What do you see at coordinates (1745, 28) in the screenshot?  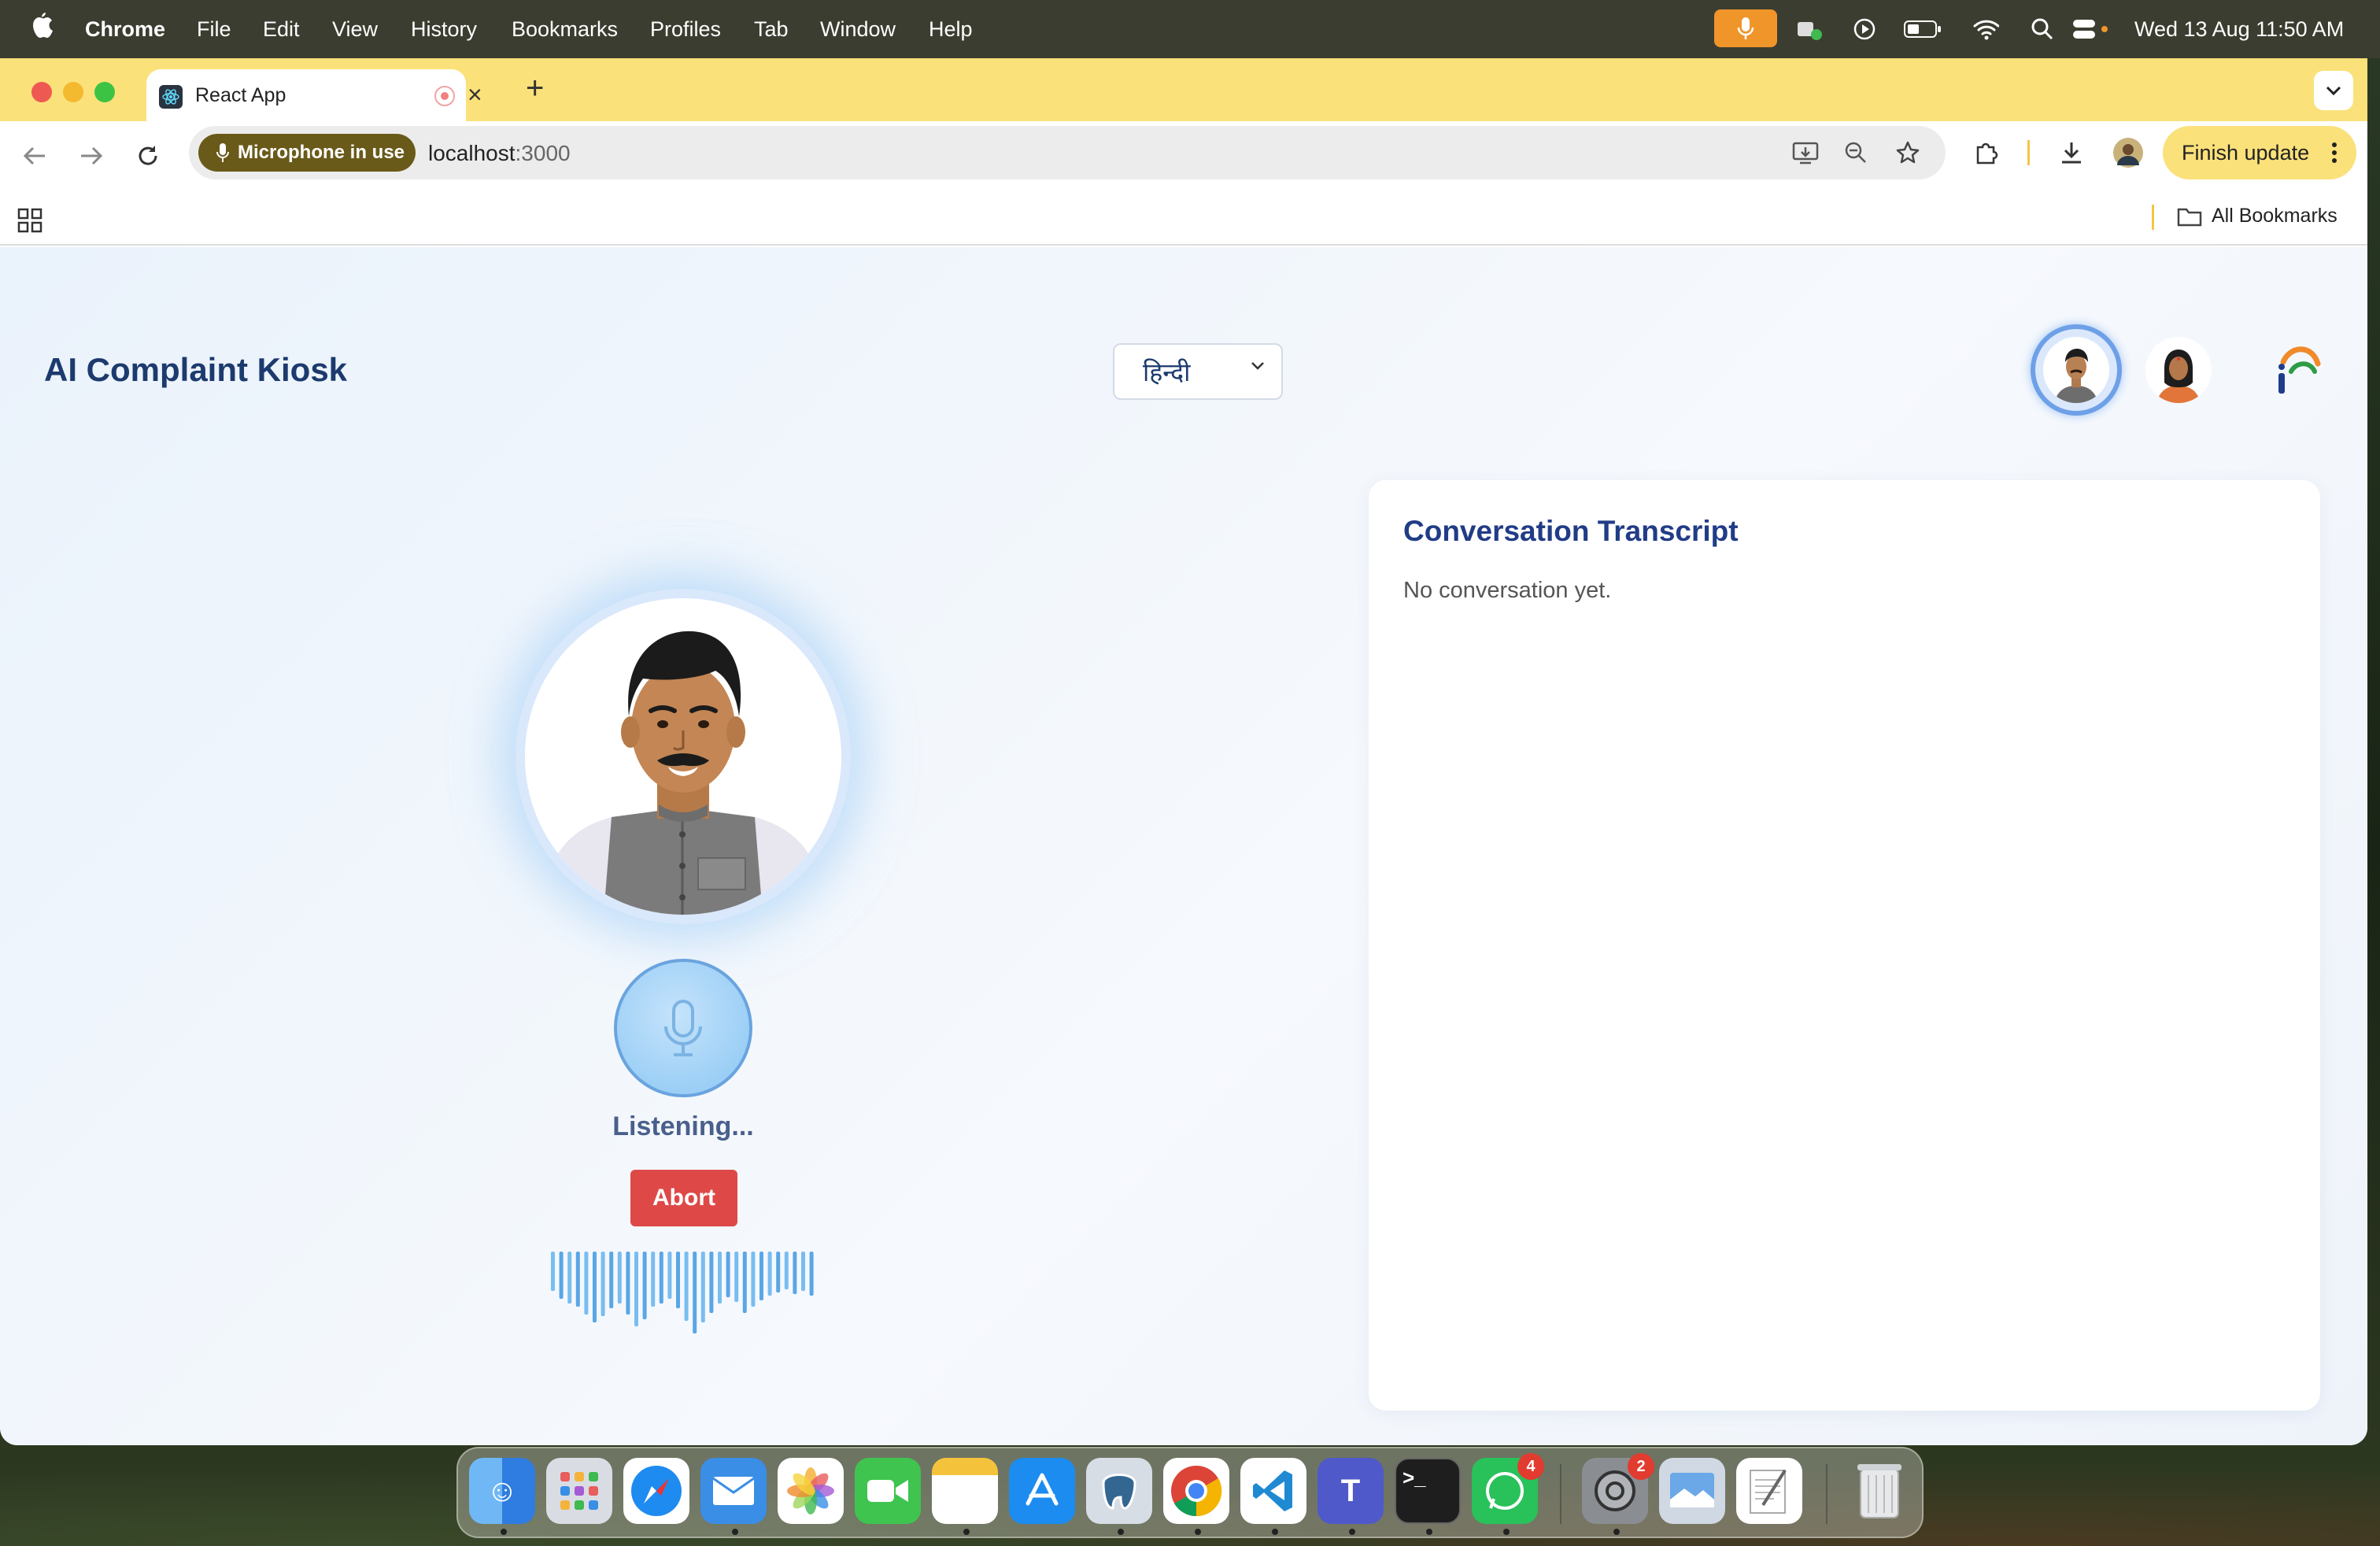 I see `mic-in-use-indicator` at bounding box center [1745, 28].